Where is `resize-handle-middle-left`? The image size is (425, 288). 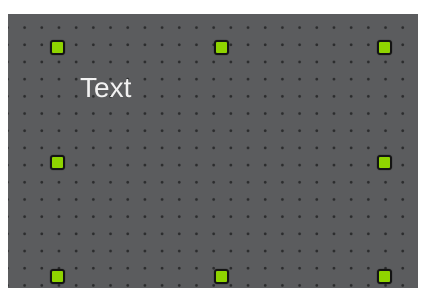 resize-handle-middle-left is located at coordinates (57, 162).